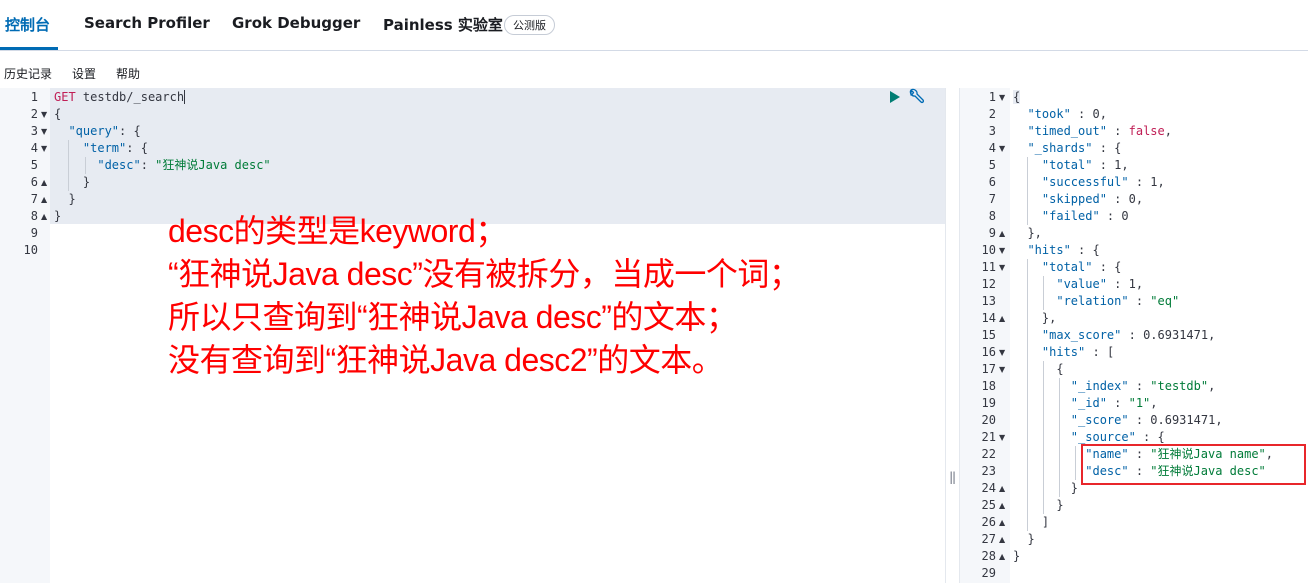 This screenshot has width=1308, height=583. I want to click on response-line: "total" : 1,, so click(1085, 165).